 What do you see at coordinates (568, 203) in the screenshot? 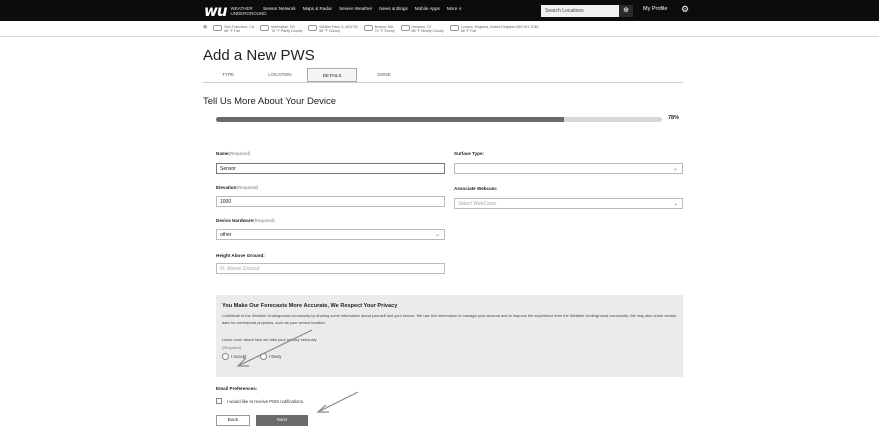
I see `webcam-select: Select WebCams ⌄` at bounding box center [568, 203].